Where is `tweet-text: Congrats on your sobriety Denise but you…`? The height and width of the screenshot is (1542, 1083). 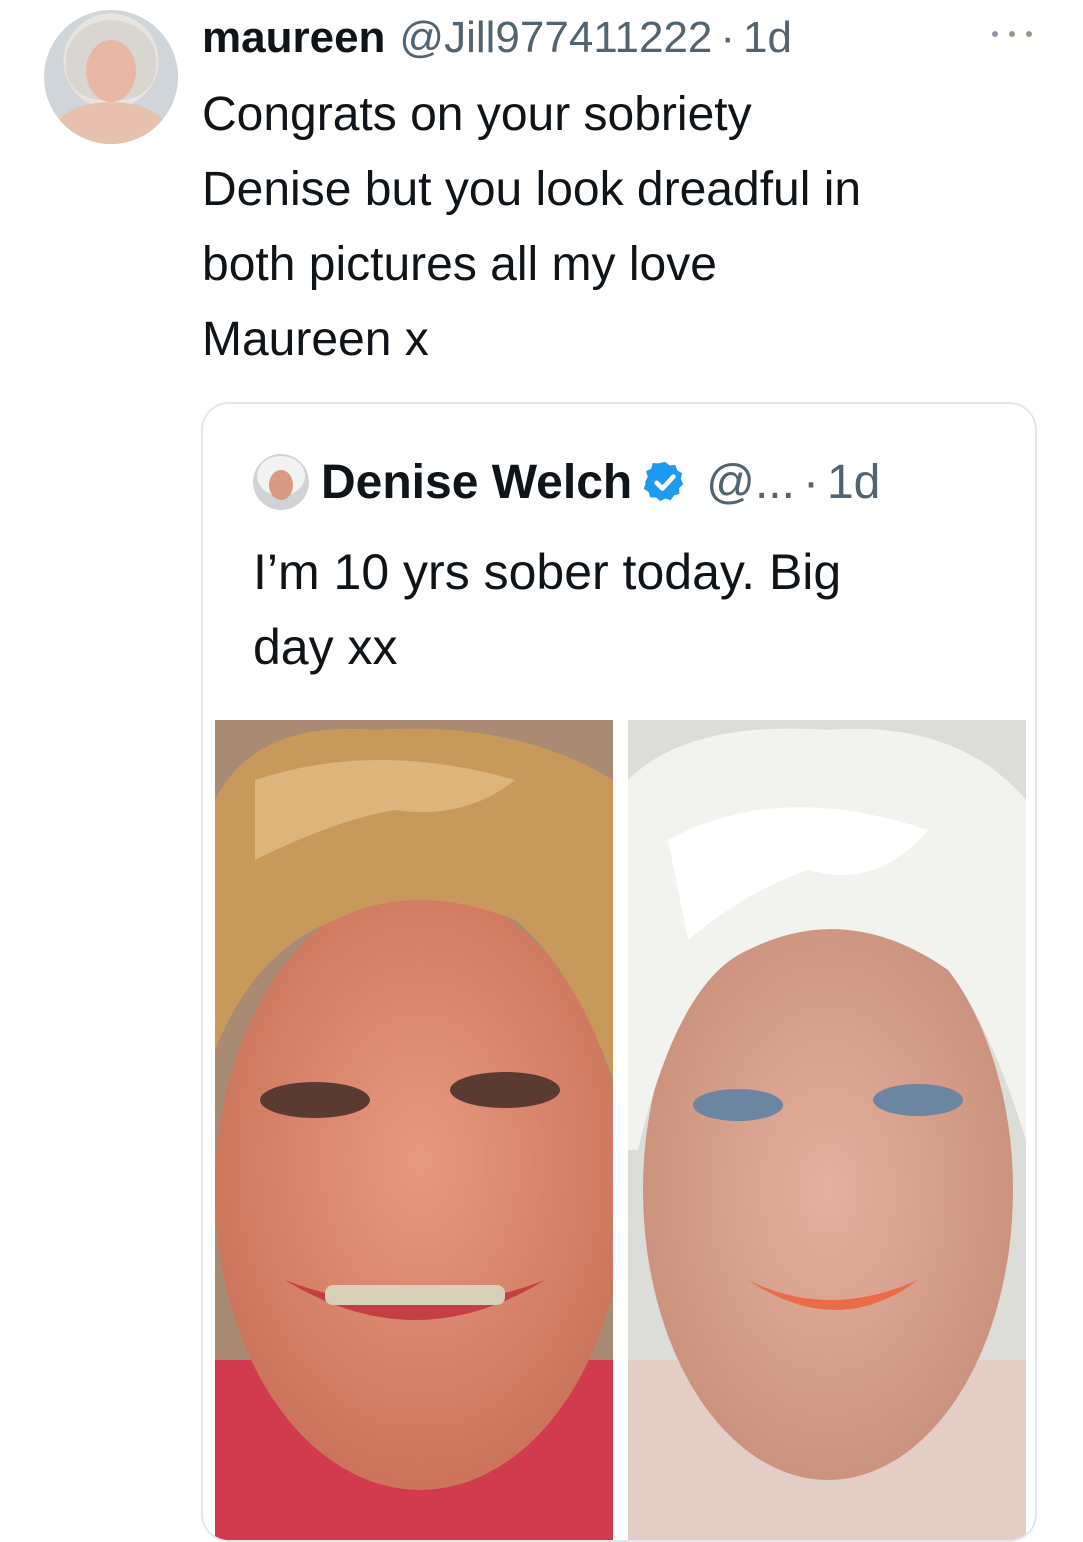 tweet-text: Congrats on your sobriety Denise but you… is located at coordinates (532, 227).